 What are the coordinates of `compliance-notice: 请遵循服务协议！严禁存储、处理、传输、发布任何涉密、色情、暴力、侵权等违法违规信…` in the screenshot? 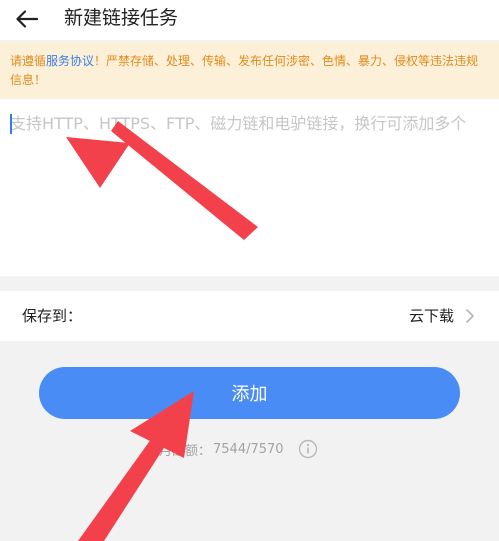 It's located at (249, 70).